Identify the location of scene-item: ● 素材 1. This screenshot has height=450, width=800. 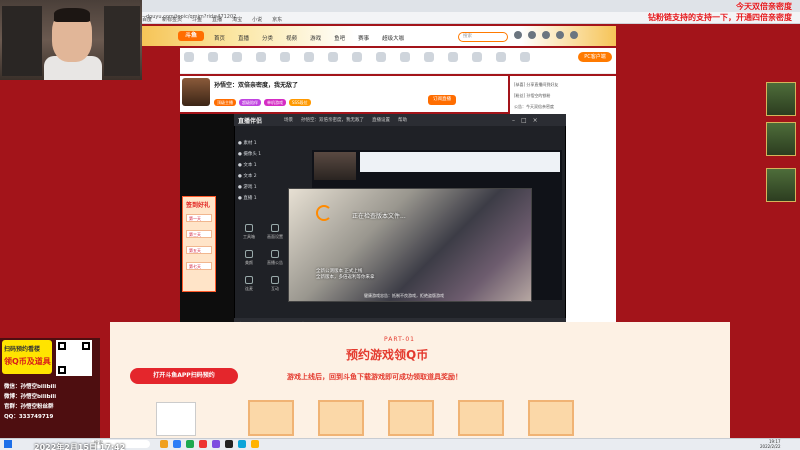
(247, 143).